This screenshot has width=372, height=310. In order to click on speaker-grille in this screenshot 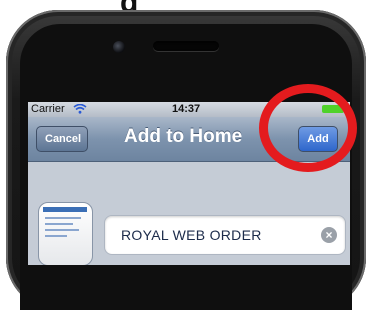, I will do `click(186, 46)`.